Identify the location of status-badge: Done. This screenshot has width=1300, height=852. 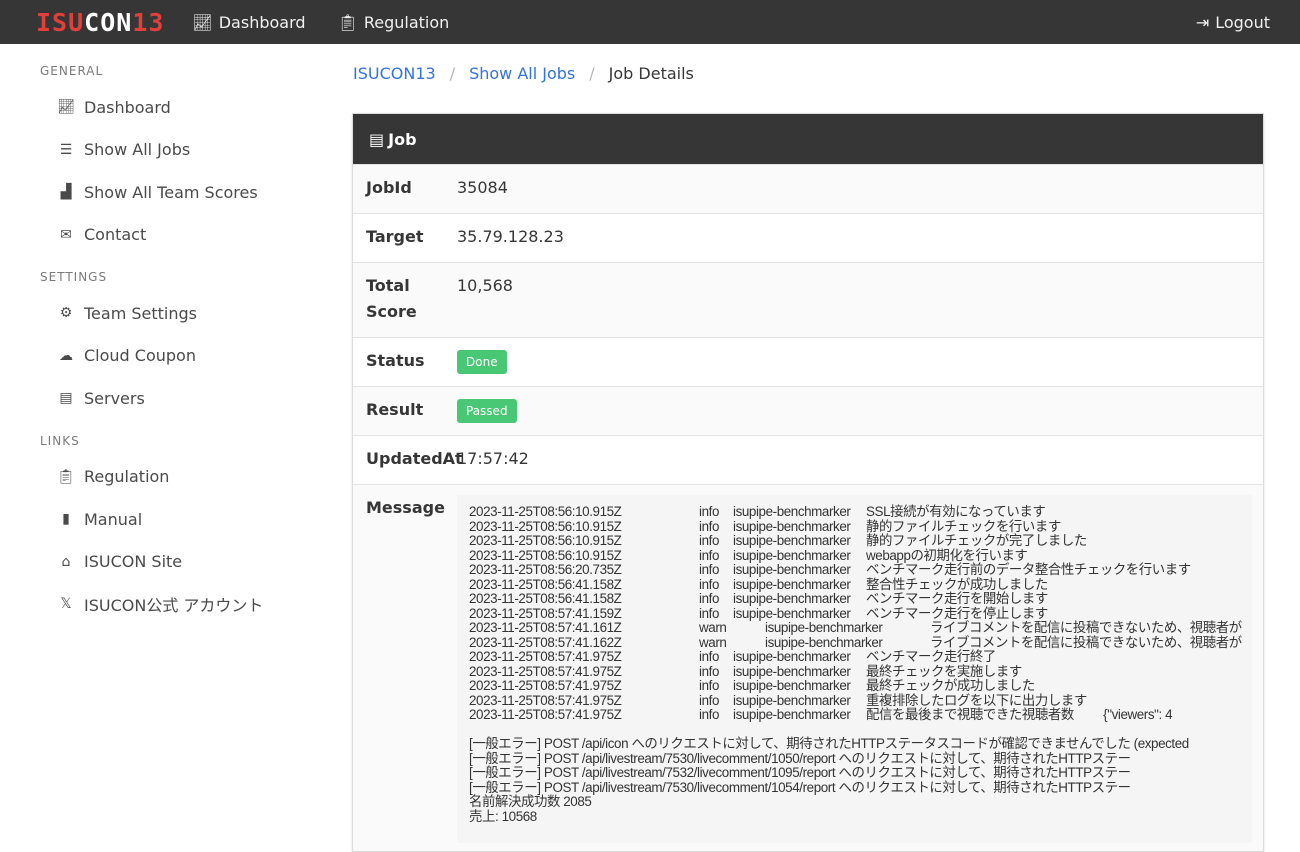
(482, 362).